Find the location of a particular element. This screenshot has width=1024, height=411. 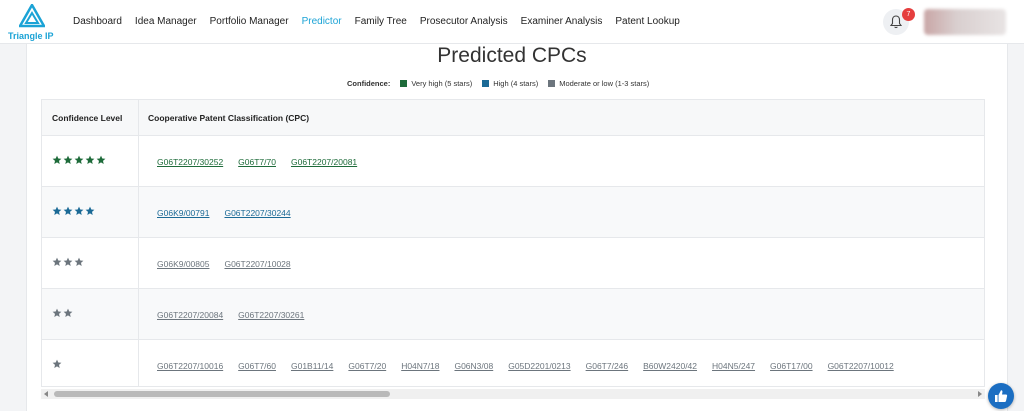

cpc-link: G01B11/14 is located at coordinates (312, 366).